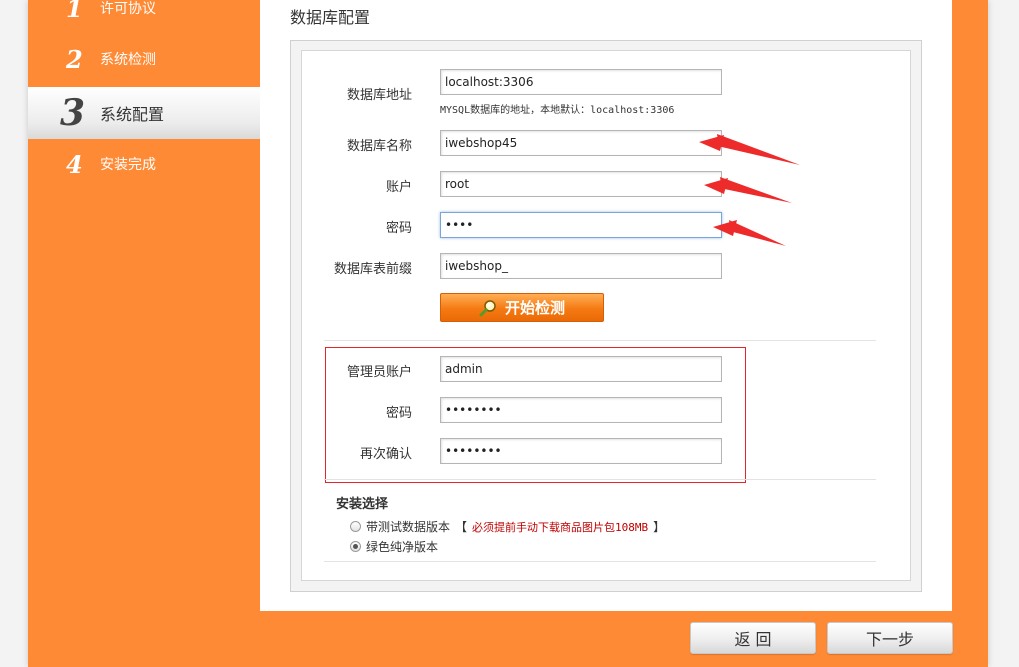 The height and width of the screenshot is (667, 1019). What do you see at coordinates (890, 638) in the screenshot?
I see `next-button: 下一步` at bounding box center [890, 638].